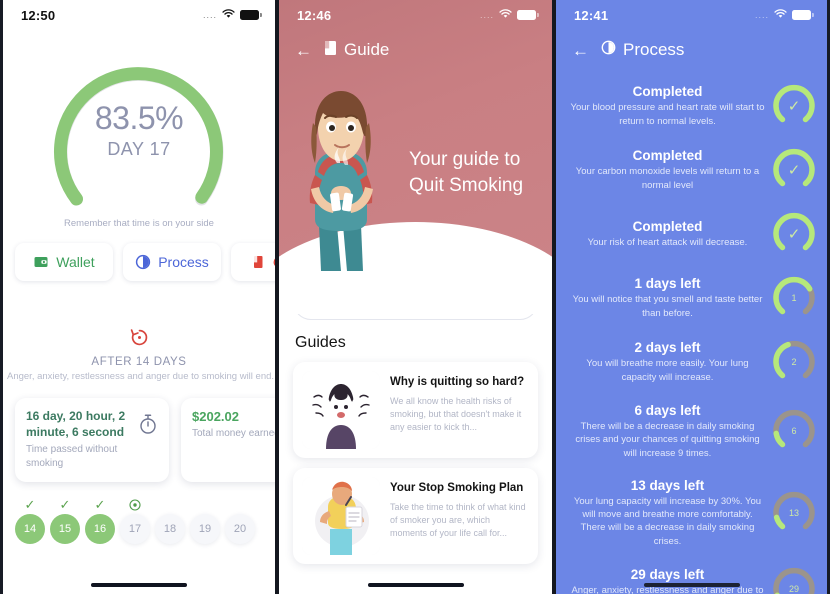 This screenshot has width=830, height=594. I want to click on process-ring-label: 13, so click(793, 512).